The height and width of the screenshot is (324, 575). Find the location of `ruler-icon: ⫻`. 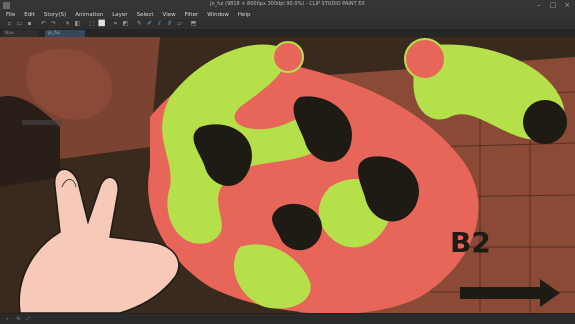

ruler-icon: ⫻ is located at coordinates (169, 23).